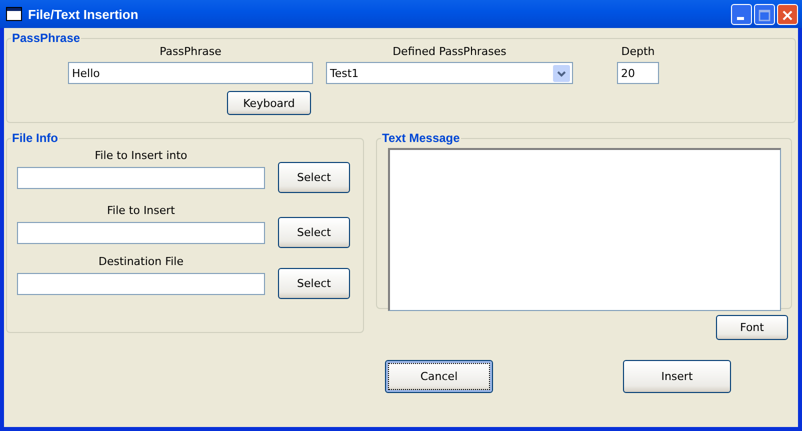 This screenshot has width=802, height=431. I want to click on group-title: File Info, so click(35, 138).